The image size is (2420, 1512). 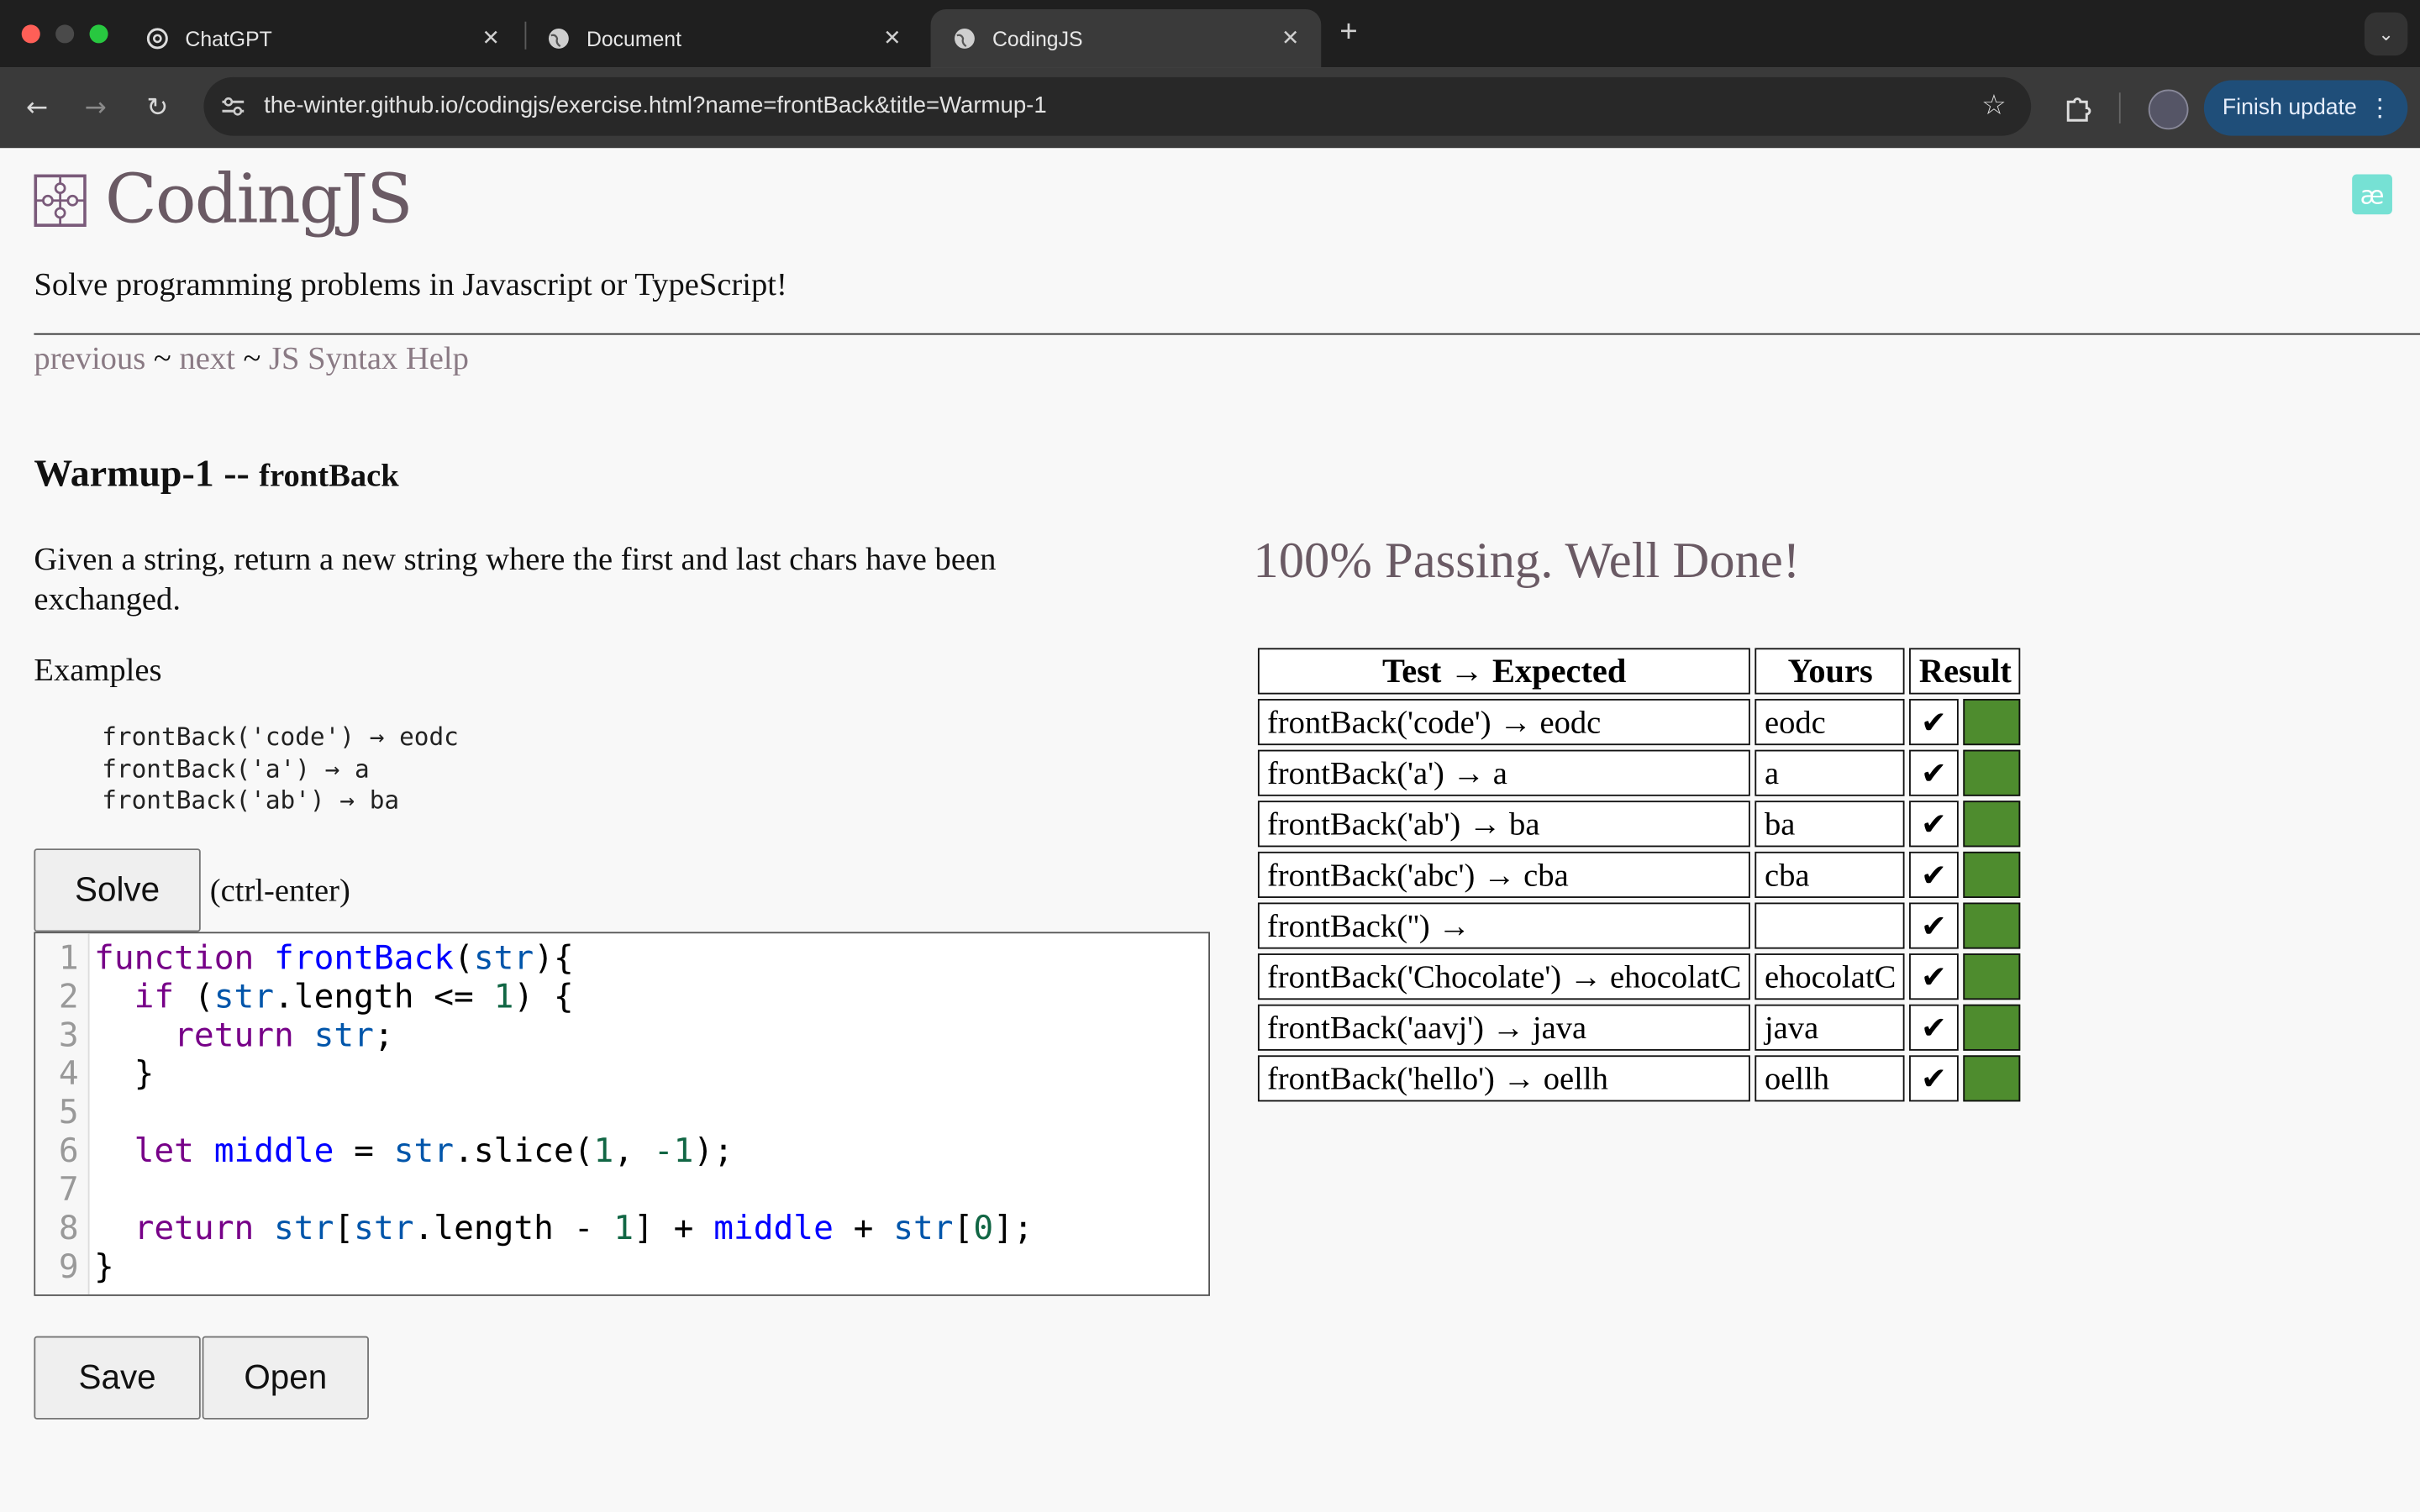 I want to click on bookmark-star-icon: ☆, so click(x=1994, y=106).